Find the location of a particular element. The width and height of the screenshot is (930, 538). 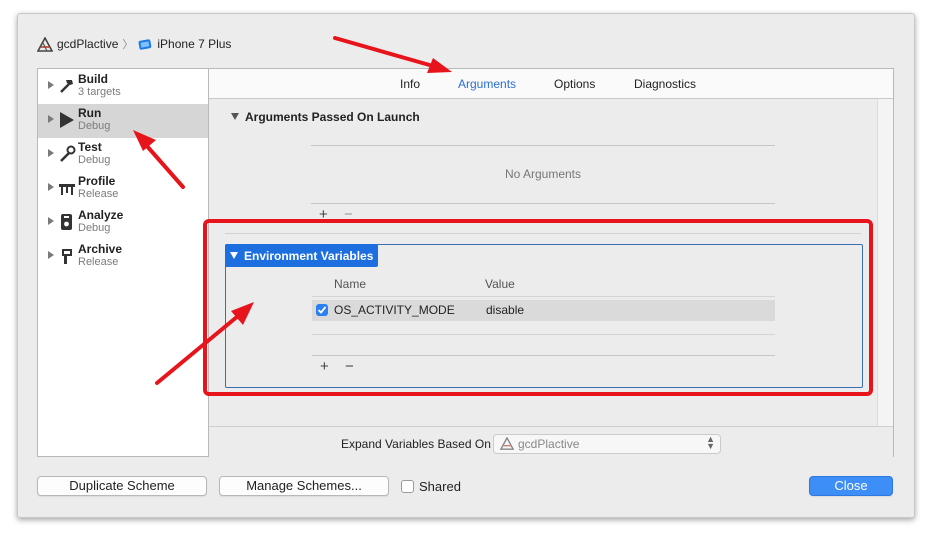

expand-variables-value: gcdPlactive is located at coordinates (549, 444).